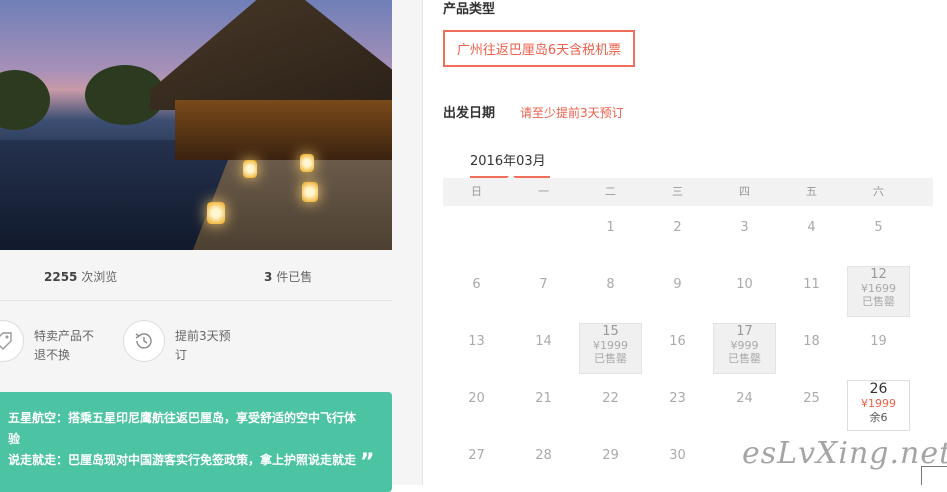 The image size is (947, 492). Describe the element at coordinates (182, 428) in the screenshot. I see `notice-line-1: 五星航空：搭乘五星印尼鹰航往返巴厘岛，享受舒适的空中飞行体验` at that location.